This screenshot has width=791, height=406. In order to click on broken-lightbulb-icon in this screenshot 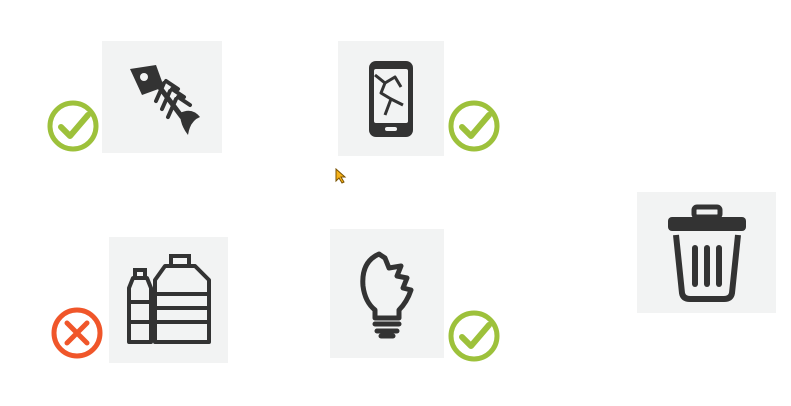, I will do `click(387, 294)`.